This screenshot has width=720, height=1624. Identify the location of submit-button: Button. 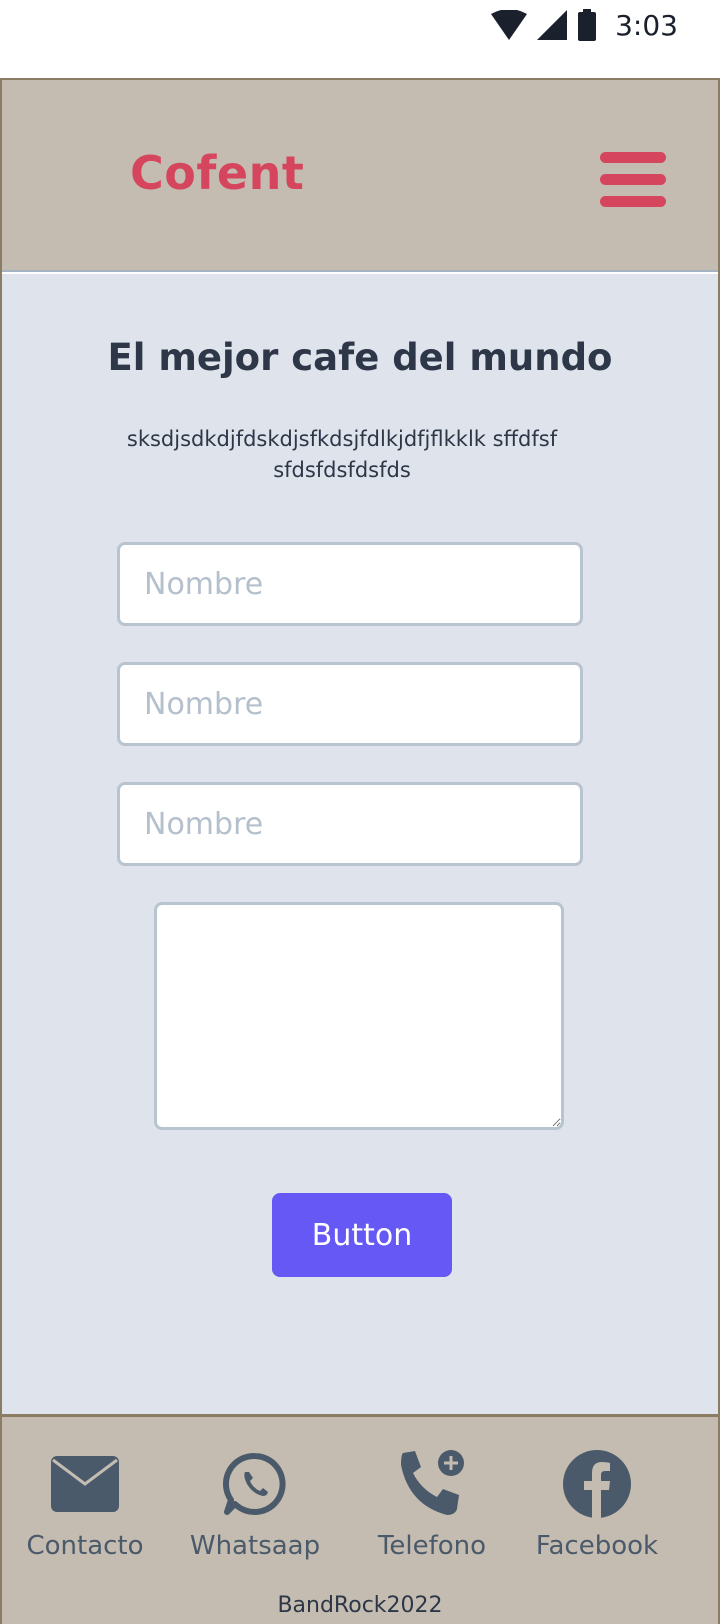
(362, 1235).